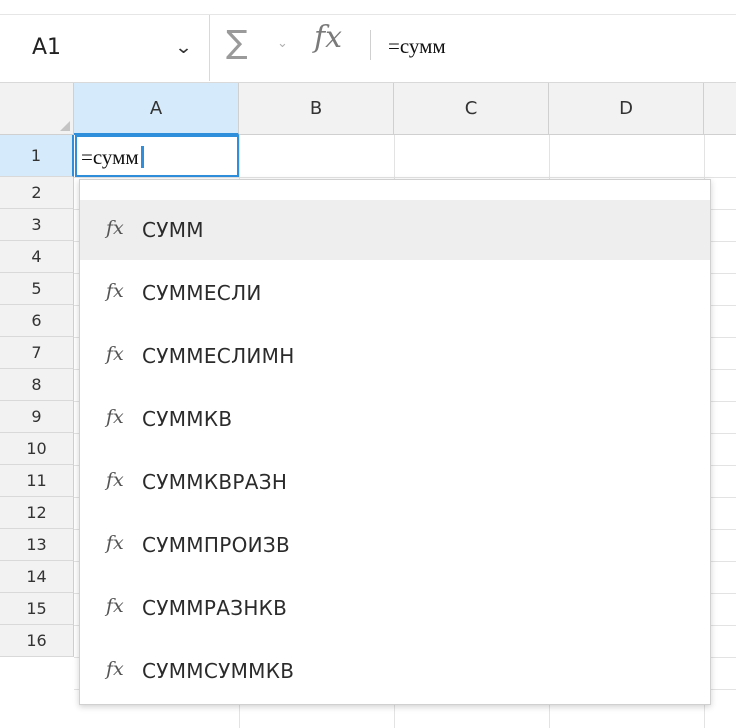  What do you see at coordinates (395, 671) in the screenshot?
I see `autocomplete-item: fx СУММСУММКВ` at bounding box center [395, 671].